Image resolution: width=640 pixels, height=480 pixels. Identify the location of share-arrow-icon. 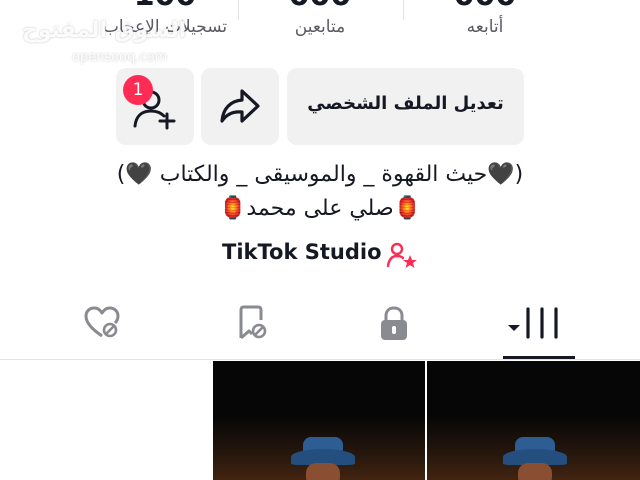
(240, 106).